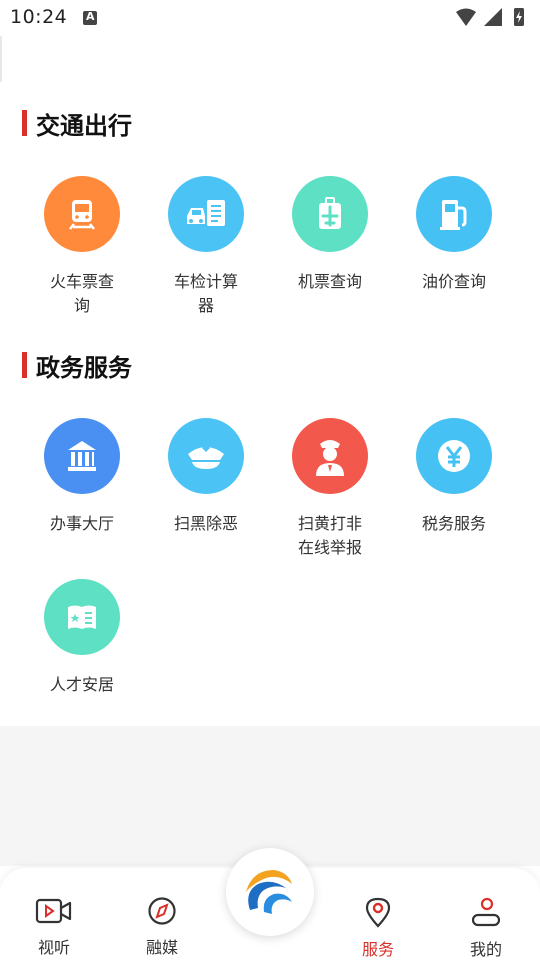 The image size is (540, 960). I want to click on nav-label: 视听, so click(53, 947).